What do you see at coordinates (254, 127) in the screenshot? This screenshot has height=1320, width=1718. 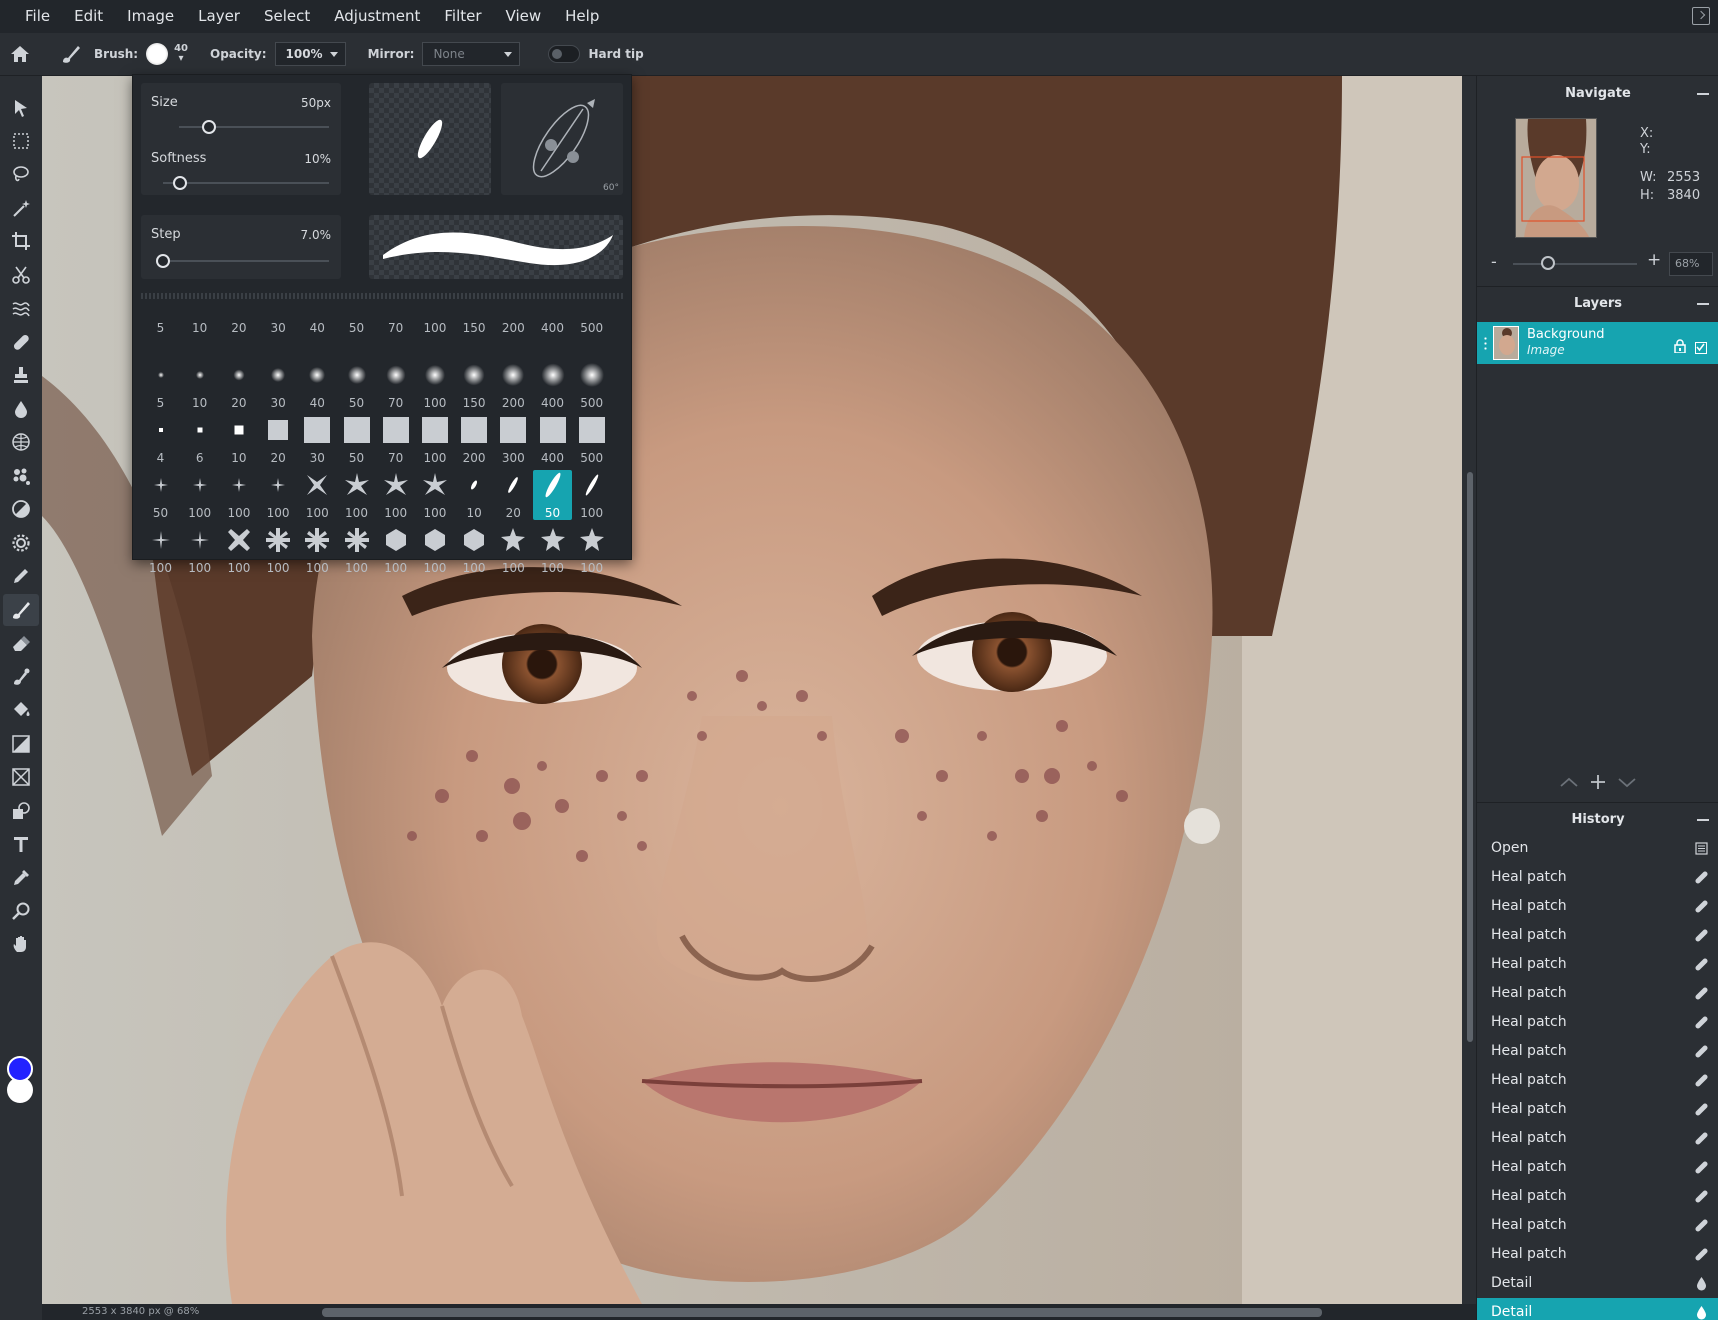 I see `size-slider` at bounding box center [254, 127].